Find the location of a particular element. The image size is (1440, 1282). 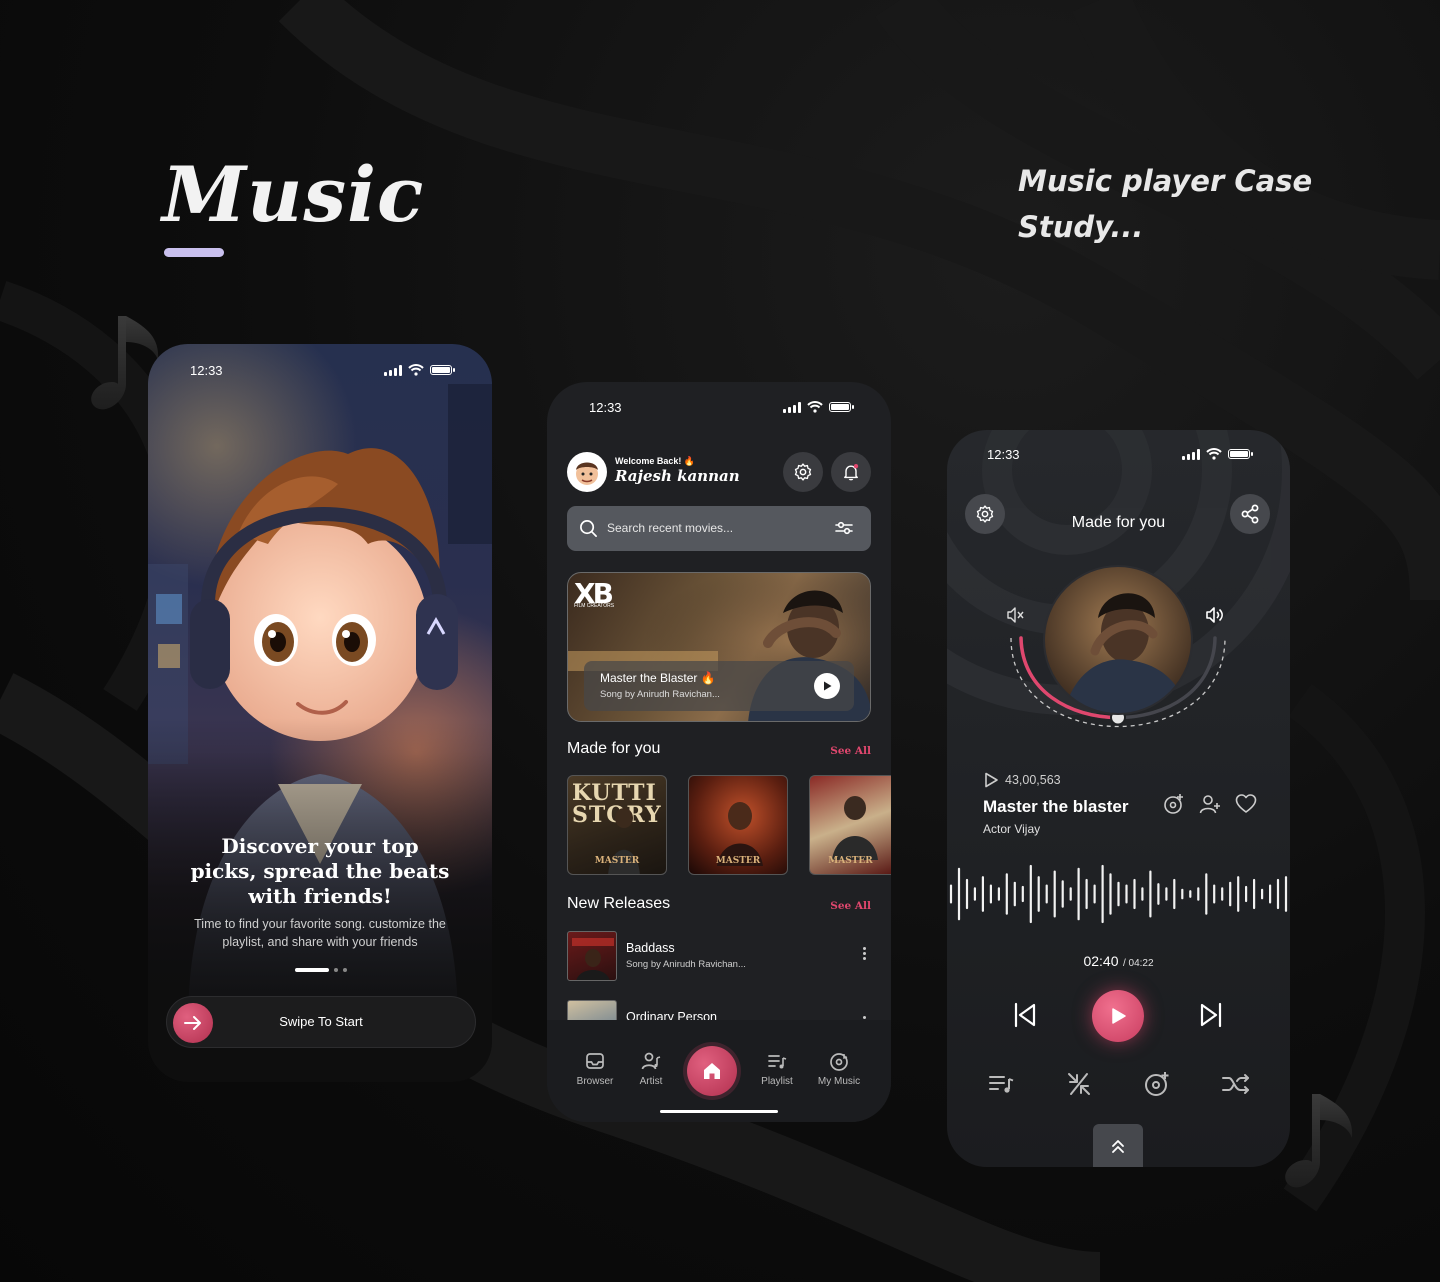

share-button is located at coordinates (1250, 514).